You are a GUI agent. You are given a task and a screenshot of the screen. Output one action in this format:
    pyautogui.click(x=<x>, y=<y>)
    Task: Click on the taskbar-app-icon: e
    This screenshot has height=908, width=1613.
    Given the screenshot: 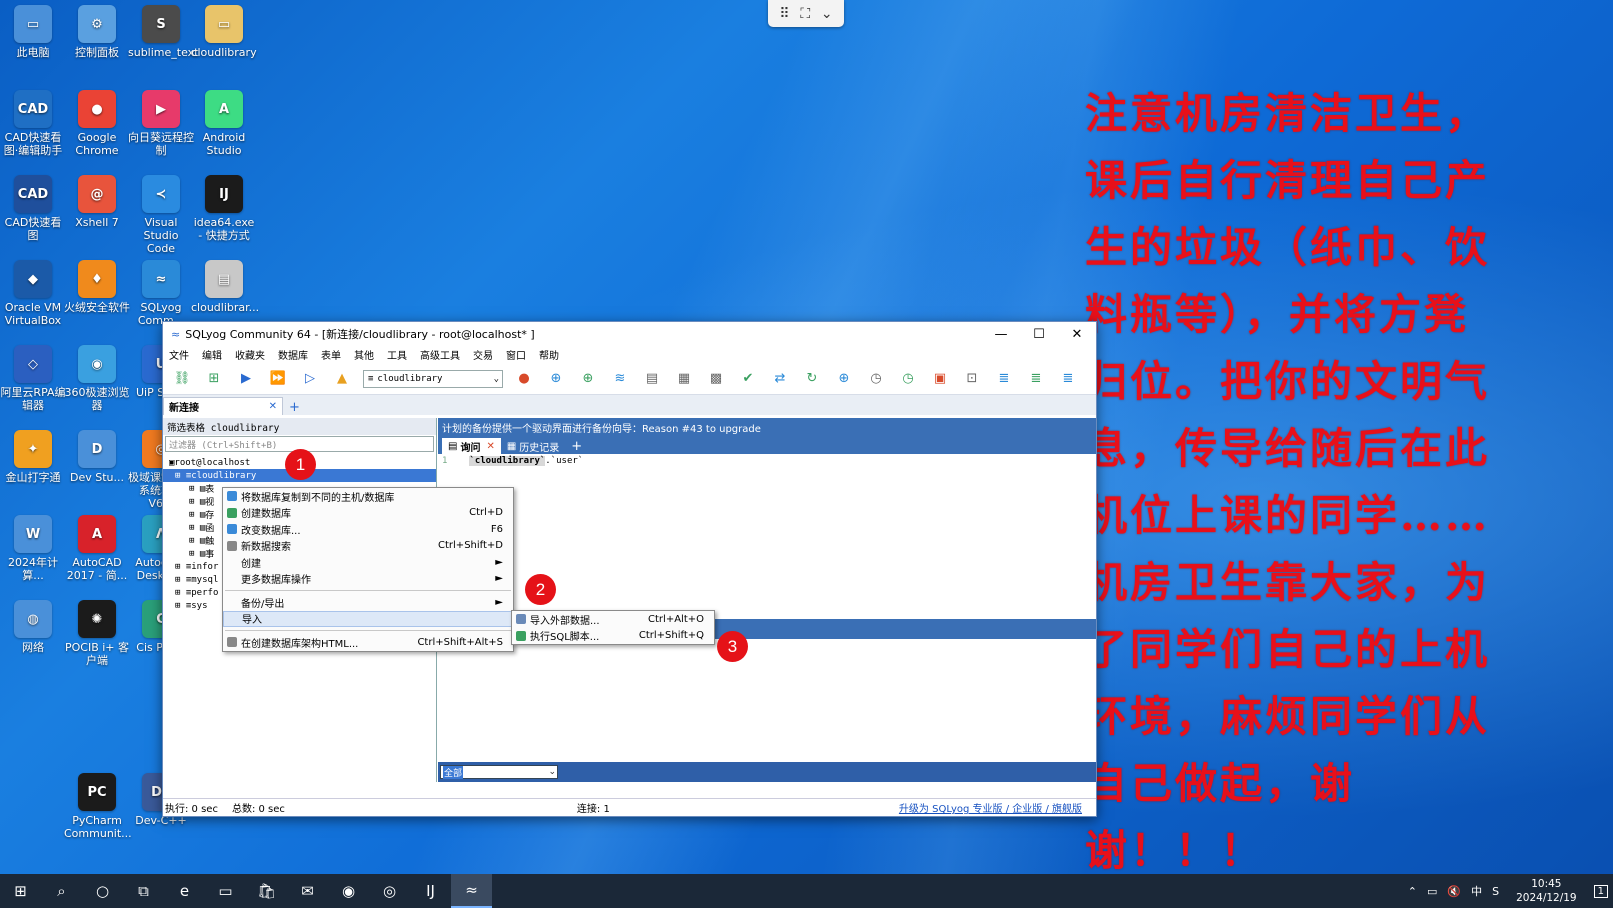 What is the action you would take?
    pyautogui.click(x=184, y=891)
    